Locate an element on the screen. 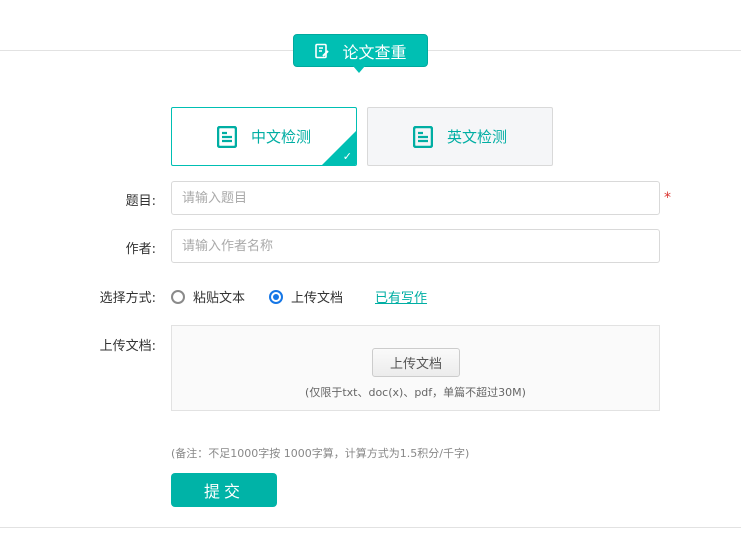 The height and width of the screenshot is (537, 741). required-mark: * is located at coordinates (667, 198).